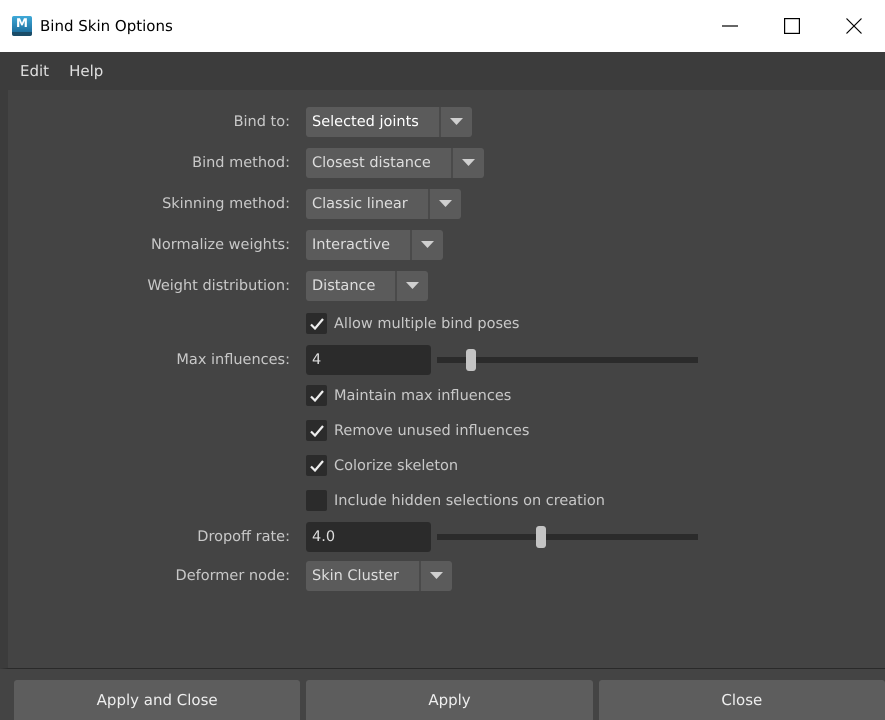  What do you see at coordinates (35, 71) in the screenshot?
I see `menu-item: Edit` at bounding box center [35, 71].